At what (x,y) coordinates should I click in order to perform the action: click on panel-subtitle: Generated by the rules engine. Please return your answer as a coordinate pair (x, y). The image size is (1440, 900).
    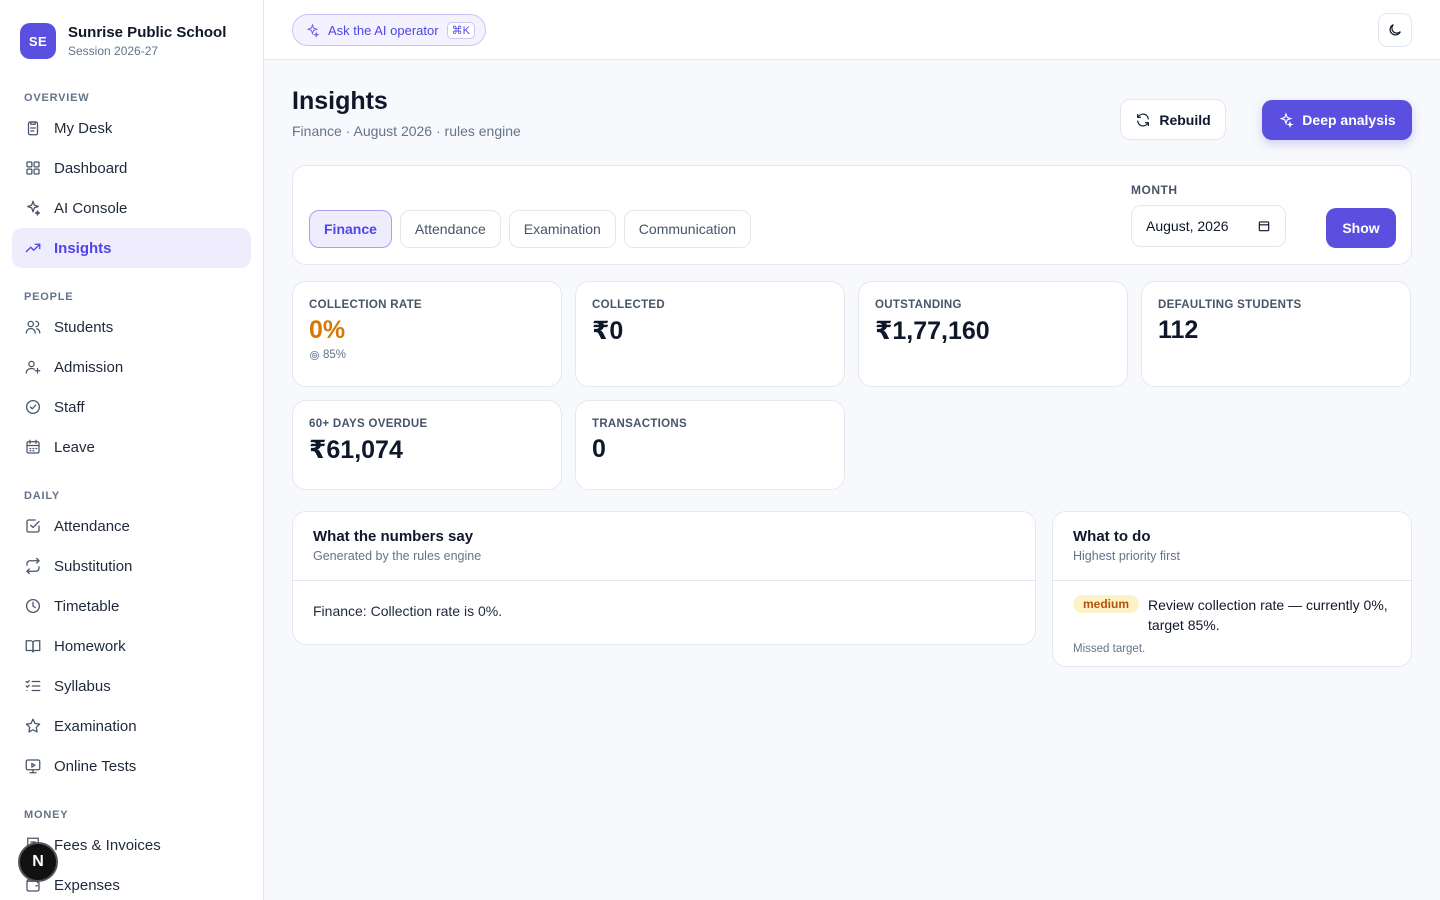
    Looking at the image, I should click on (397, 556).